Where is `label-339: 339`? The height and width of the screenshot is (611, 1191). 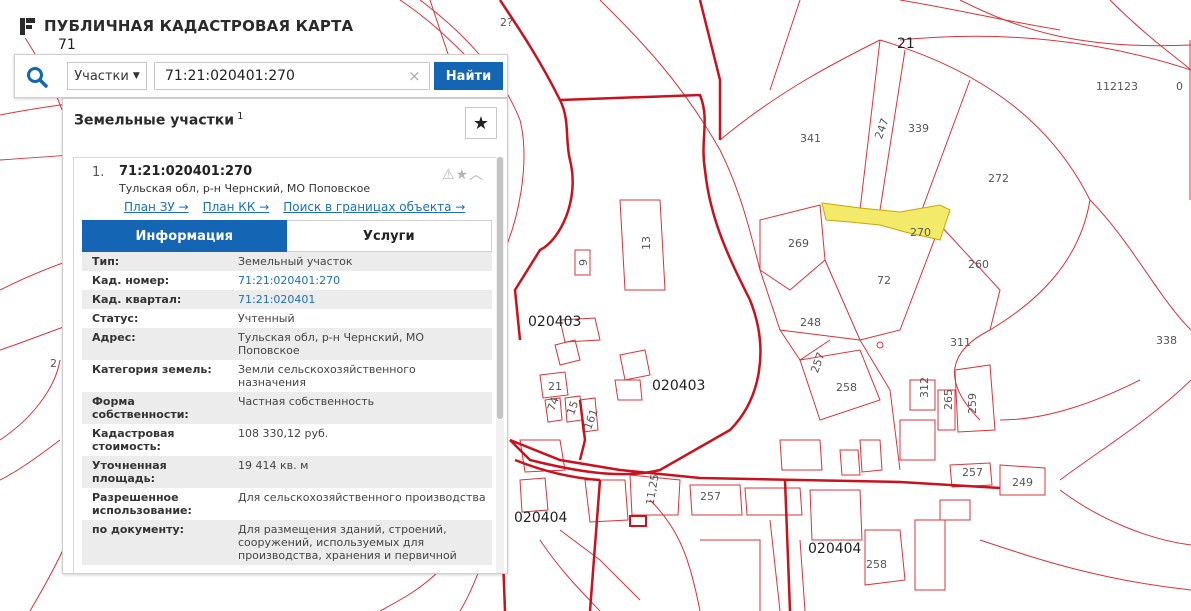
label-339: 339 is located at coordinates (918, 128).